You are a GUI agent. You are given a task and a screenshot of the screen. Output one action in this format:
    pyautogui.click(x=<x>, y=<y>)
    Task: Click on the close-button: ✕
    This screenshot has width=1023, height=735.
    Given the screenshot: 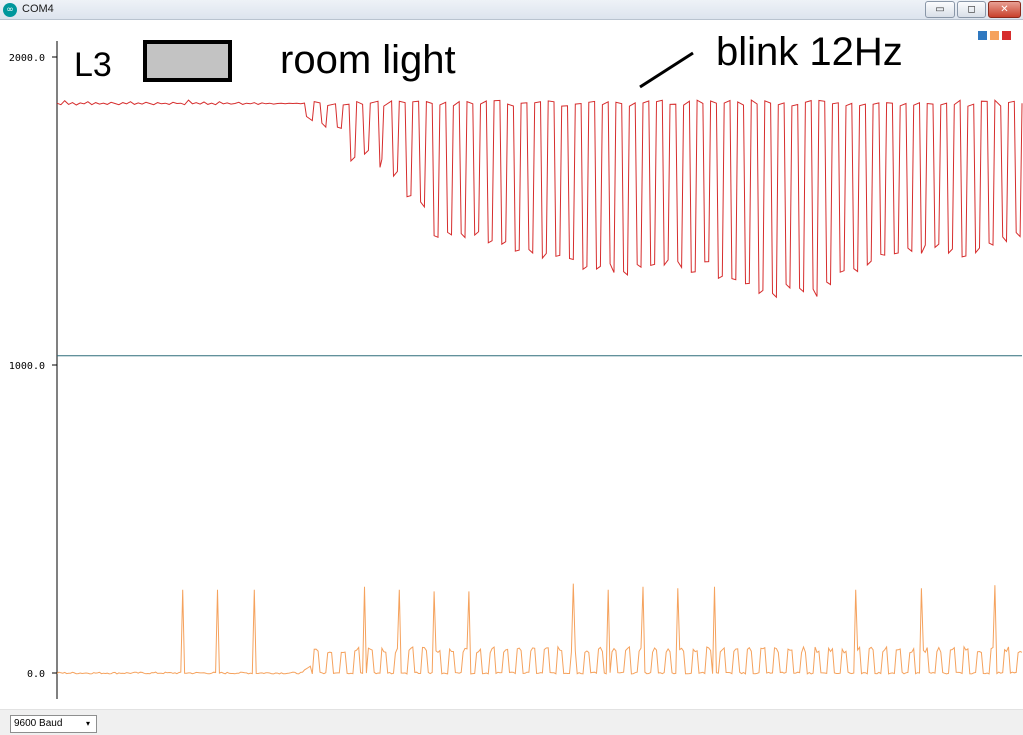 What is the action you would take?
    pyautogui.click(x=1004, y=9)
    